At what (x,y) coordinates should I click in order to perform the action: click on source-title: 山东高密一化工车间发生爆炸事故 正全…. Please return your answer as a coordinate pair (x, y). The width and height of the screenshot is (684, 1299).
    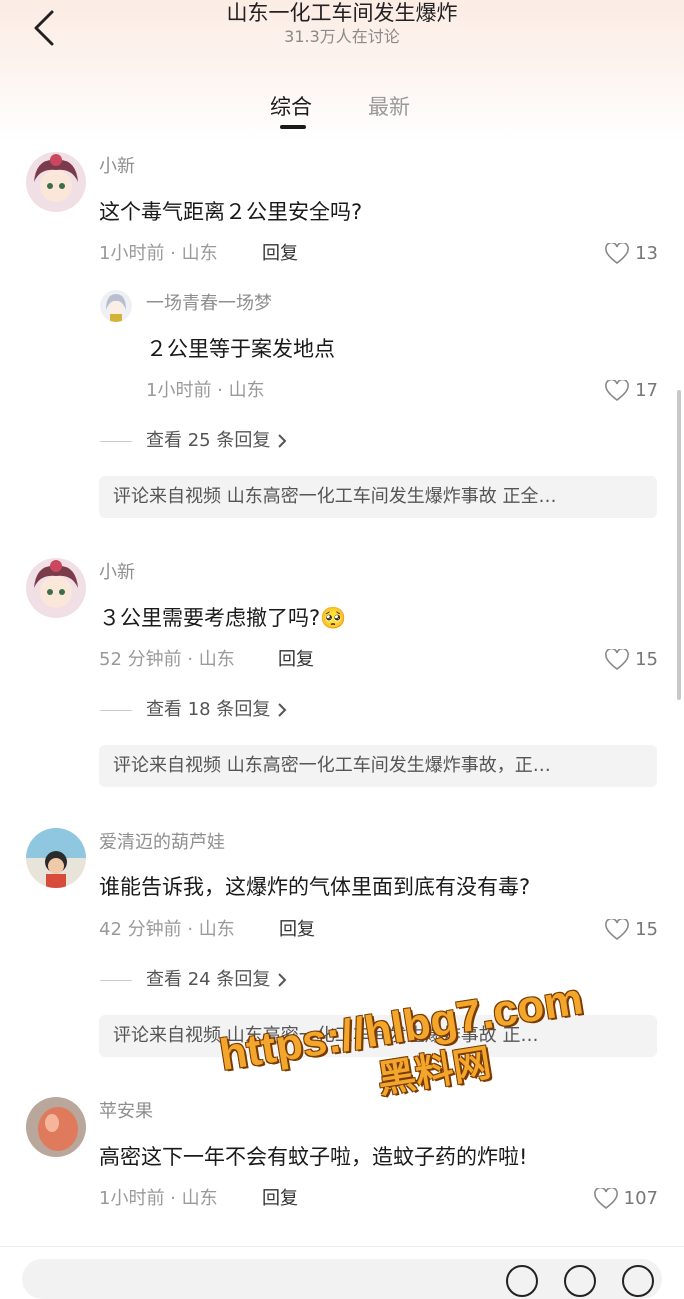
    Looking at the image, I should click on (389, 496).